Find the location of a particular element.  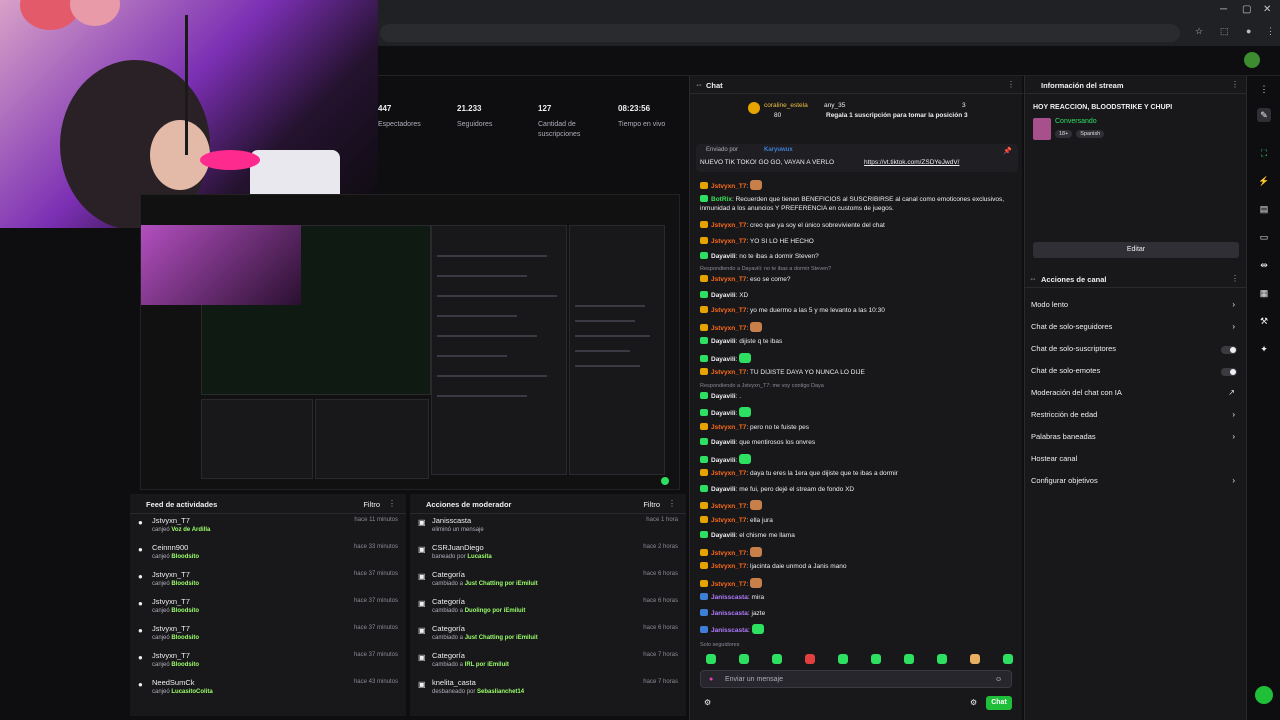

user-avatar is located at coordinates (1252, 60).